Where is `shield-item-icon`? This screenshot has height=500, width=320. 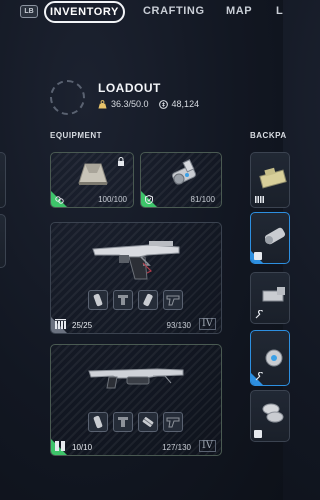
shield-item-icon is located at coordinates (93, 174).